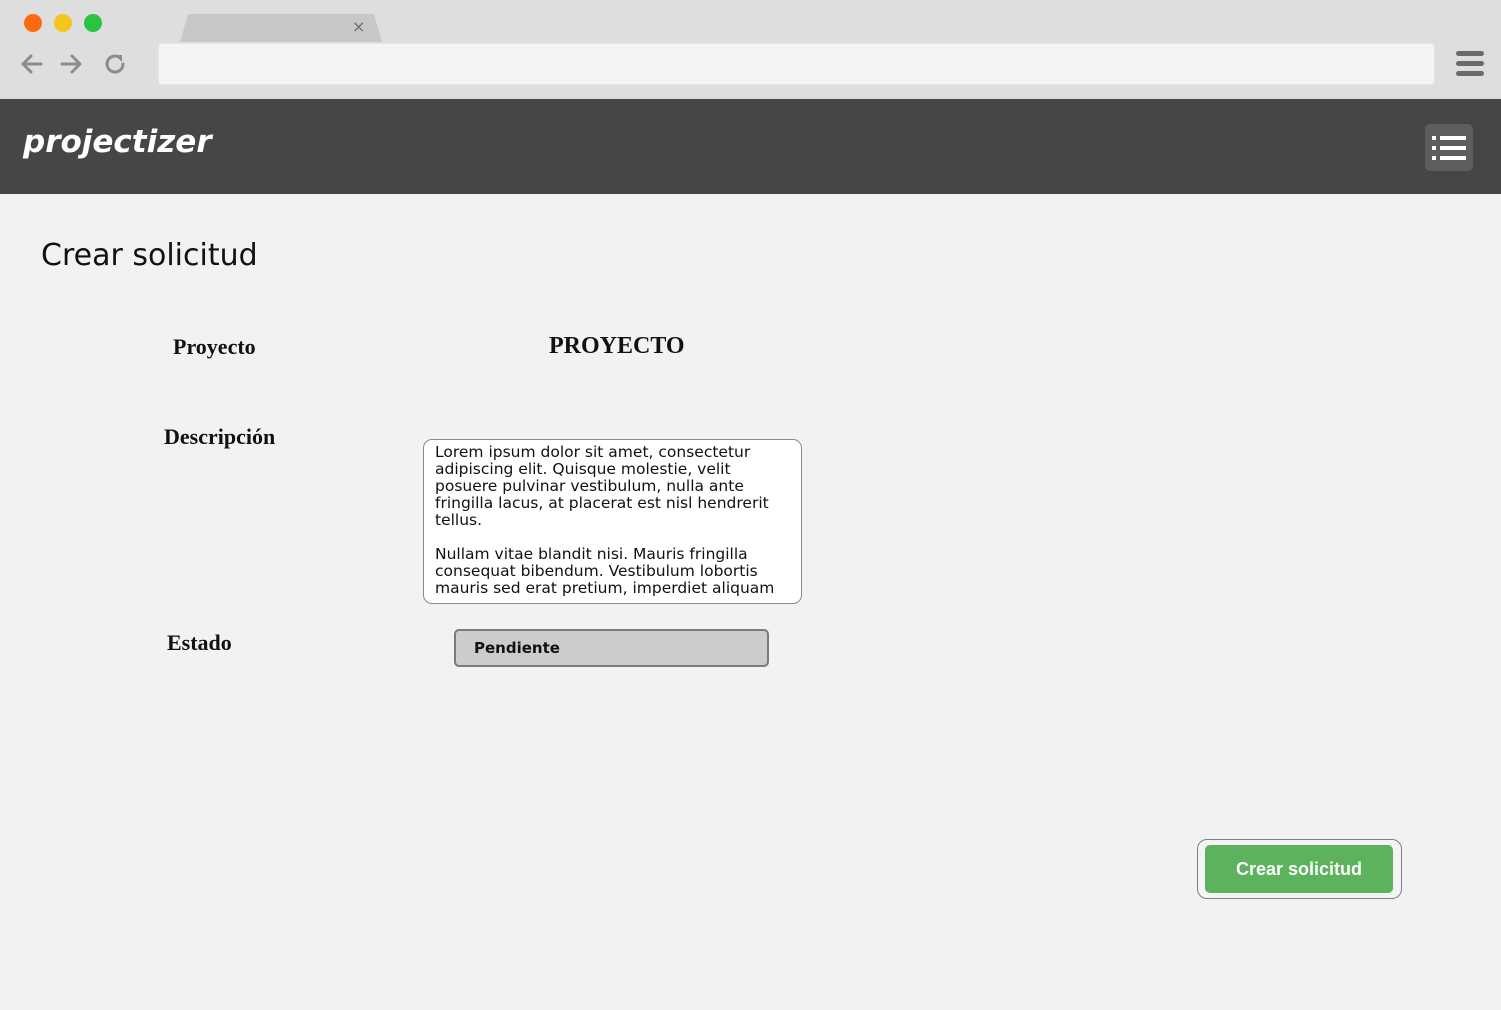  Describe the element at coordinates (199, 642) in the screenshot. I see `status-label: Estado` at that location.